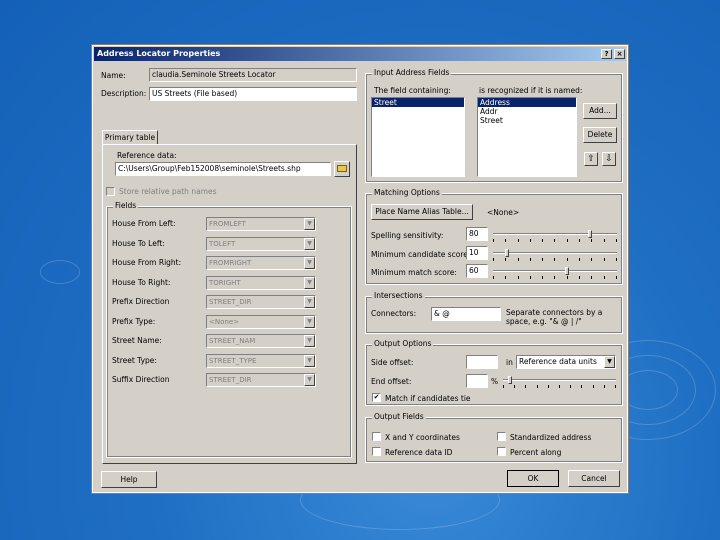  What do you see at coordinates (600, 135) in the screenshot?
I see `delete-alias-button: Delete` at bounding box center [600, 135].